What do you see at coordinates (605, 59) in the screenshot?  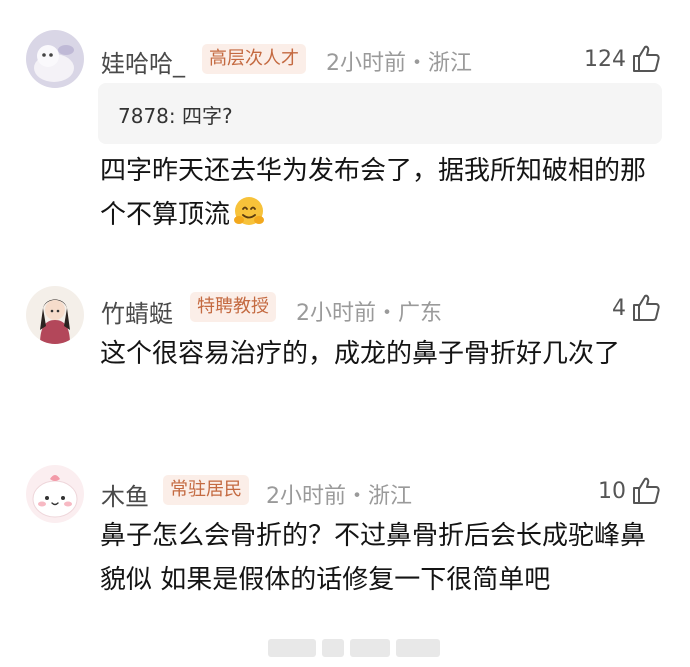 I see `like-count: 124` at bounding box center [605, 59].